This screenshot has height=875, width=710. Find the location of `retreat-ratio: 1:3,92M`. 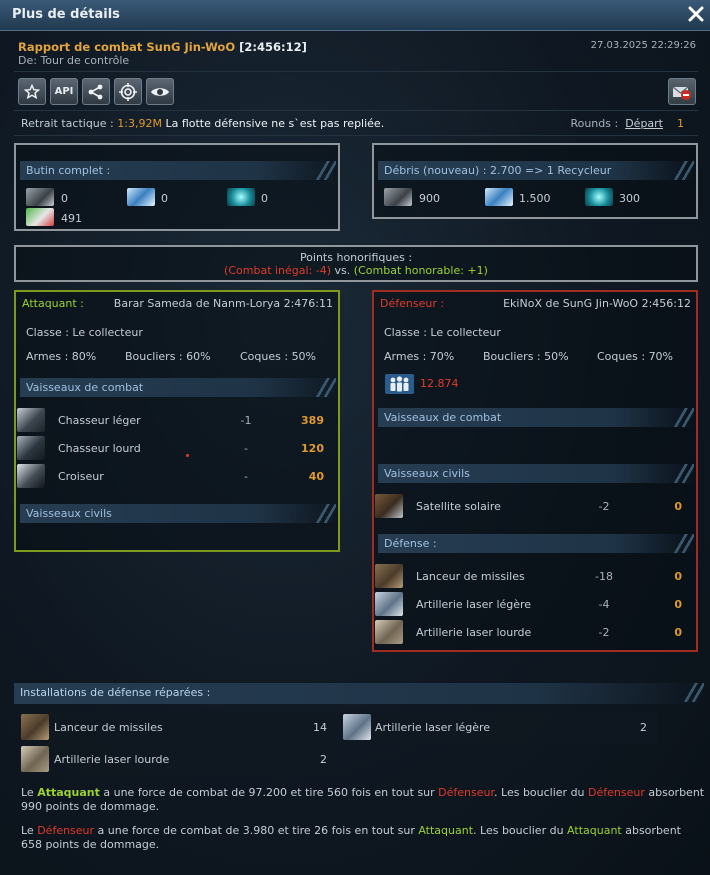

retreat-ratio: 1:3,92M is located at coordinates (139, 123).